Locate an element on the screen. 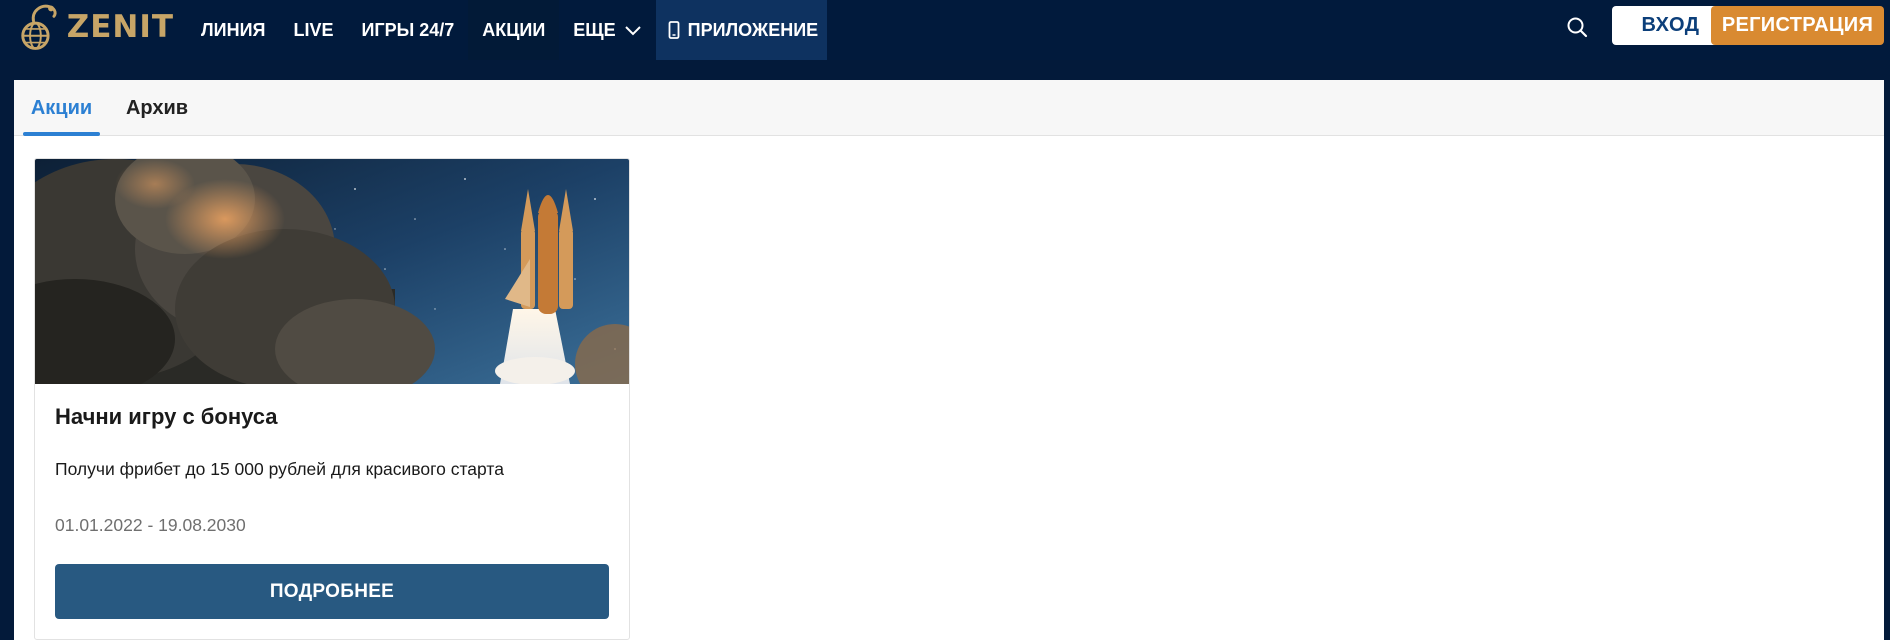 The width and height of the screenshot is (1890, 640). nav-item-live: LIVE is located at coordinates (313, 30).